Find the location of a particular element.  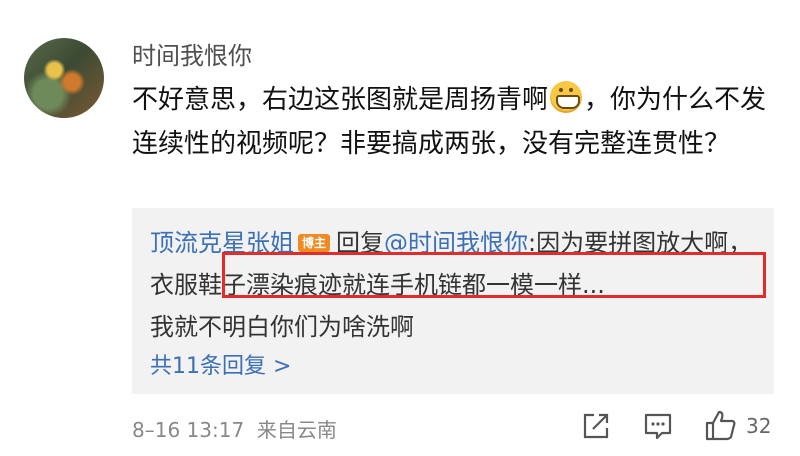

comment-location: 来自云南 is located at coordinates (296, 430).